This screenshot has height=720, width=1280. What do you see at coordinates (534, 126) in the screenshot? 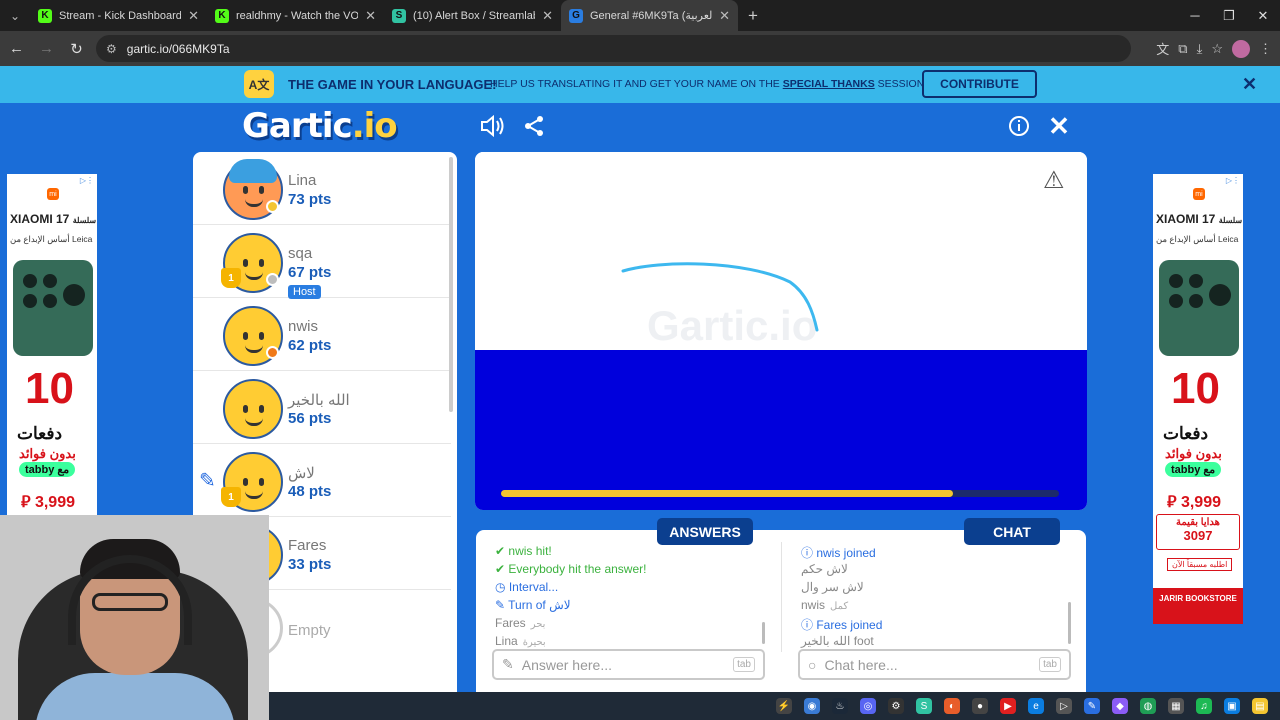
I see `share-icon` at bounding box center [534, 126].